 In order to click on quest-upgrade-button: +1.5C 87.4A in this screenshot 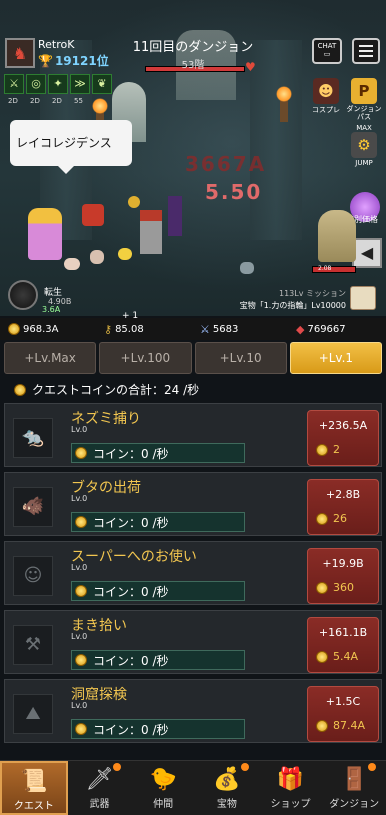, I will do `click(343, 714)`.